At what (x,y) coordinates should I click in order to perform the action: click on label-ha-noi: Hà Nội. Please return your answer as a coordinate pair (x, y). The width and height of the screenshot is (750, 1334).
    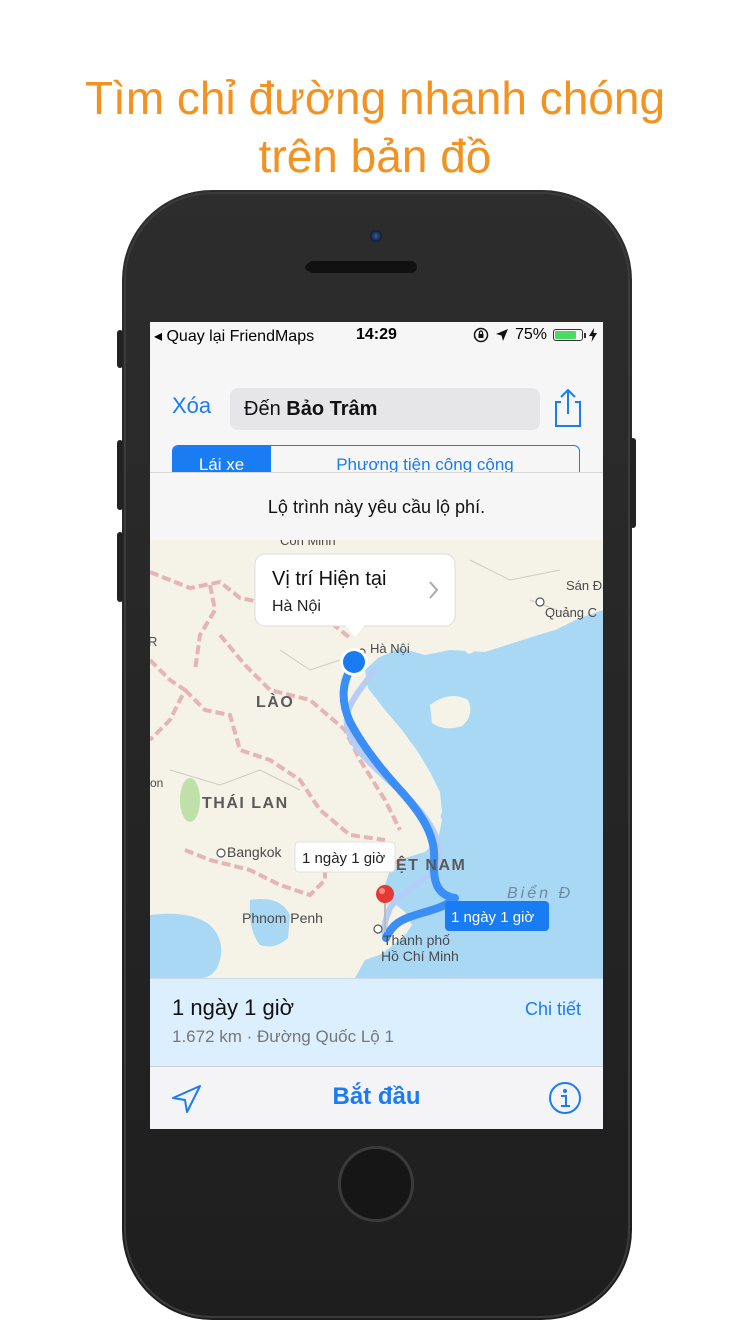
    Looking at the image, I should click on (390, 648).